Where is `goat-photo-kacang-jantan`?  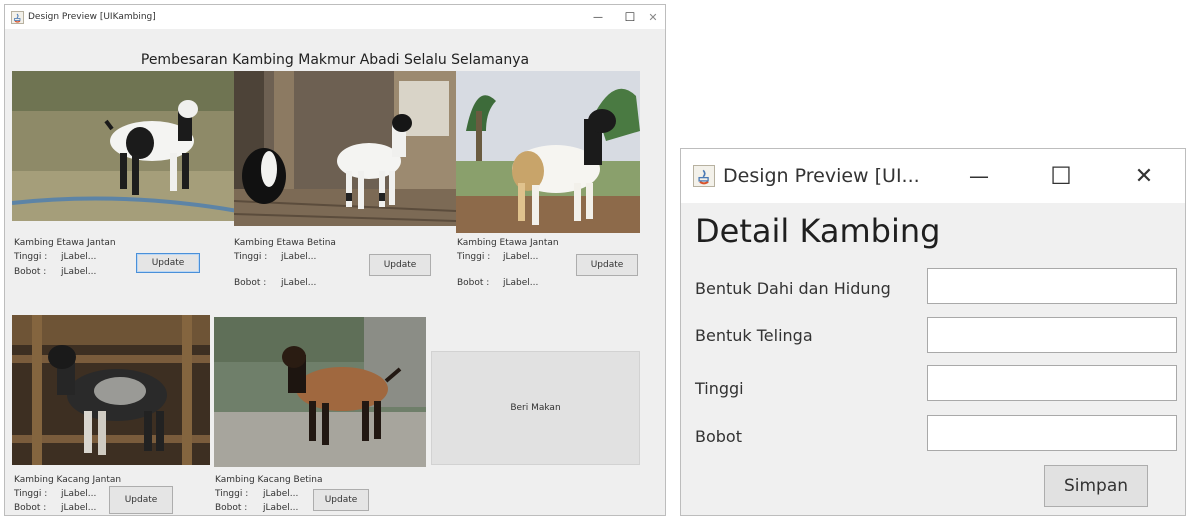
goat-photo-kacang-jantan is located at coordinates (111, 390).